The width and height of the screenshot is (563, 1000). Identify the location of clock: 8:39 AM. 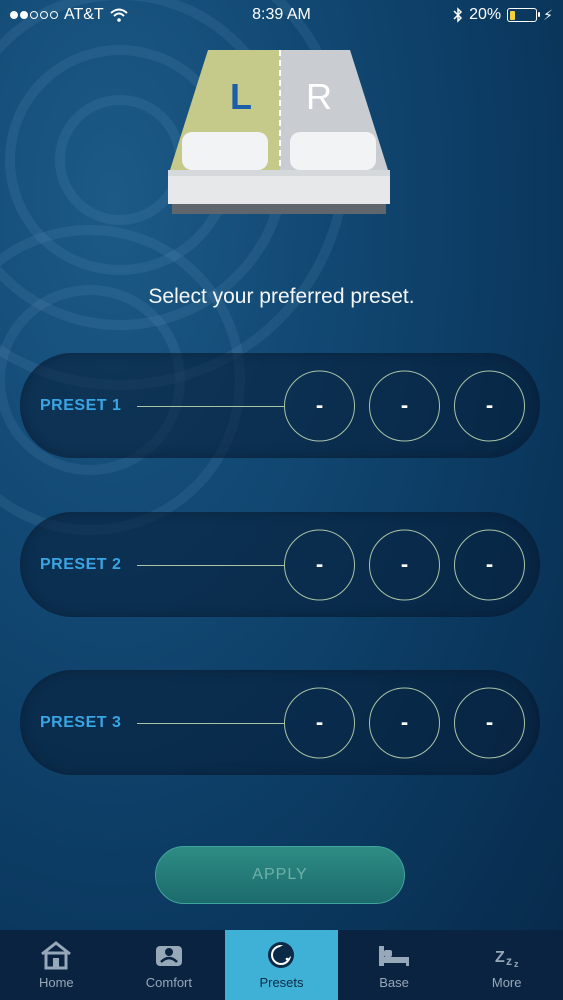
(281, 14).